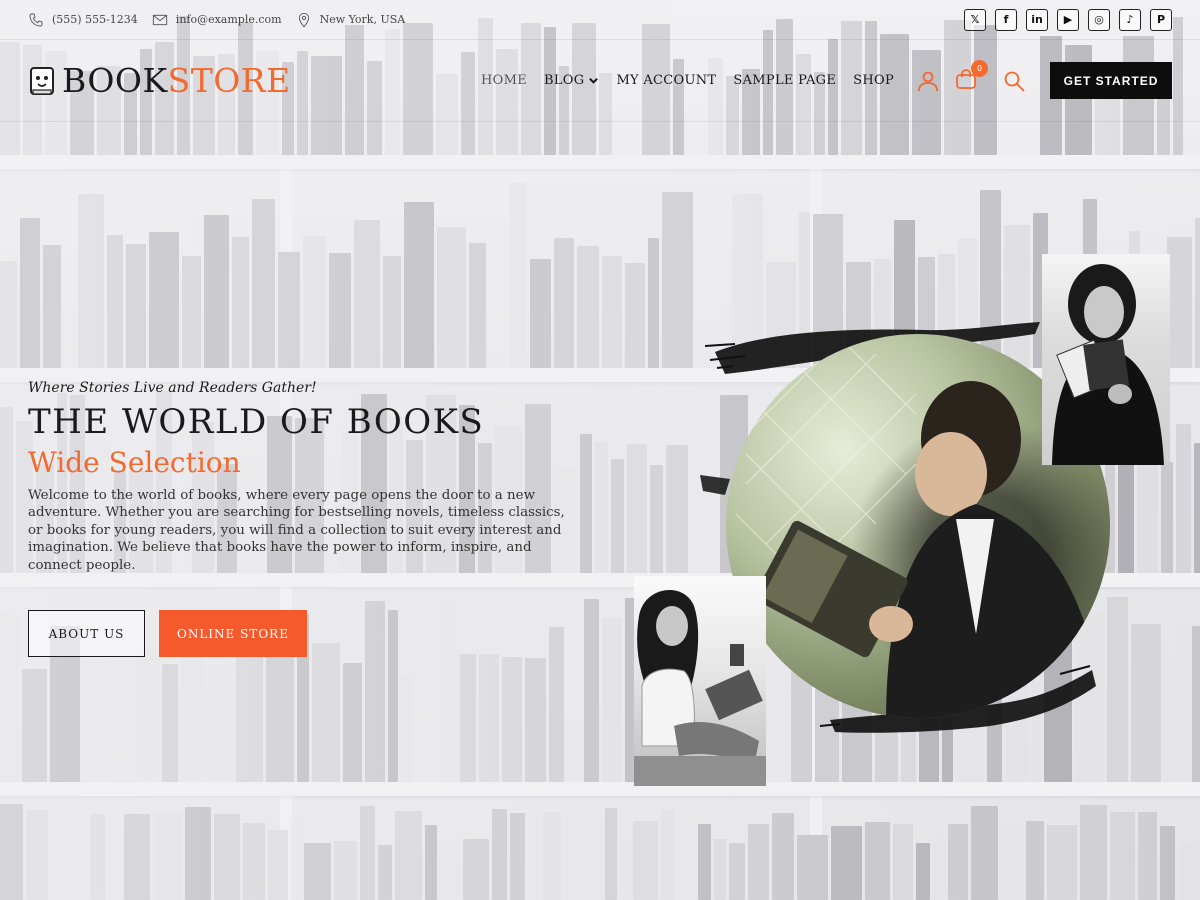 The height and width of the screenshot is (900, 1200). I want to click on nav-home: HOME, so click(504, 80).